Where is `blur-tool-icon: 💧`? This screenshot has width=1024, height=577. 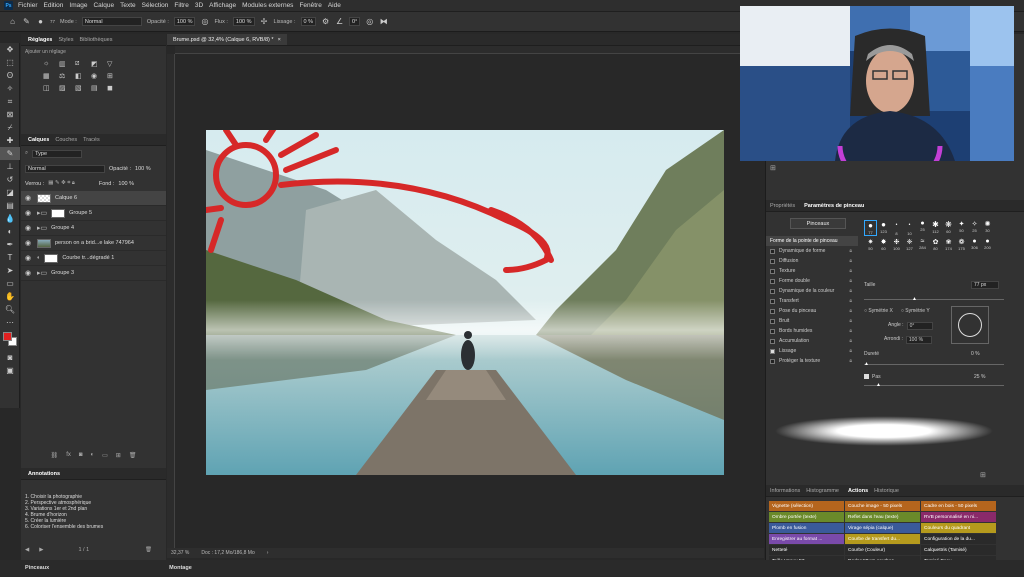
blur-tool-icon: 💧 is located at coordinates (10, 218).